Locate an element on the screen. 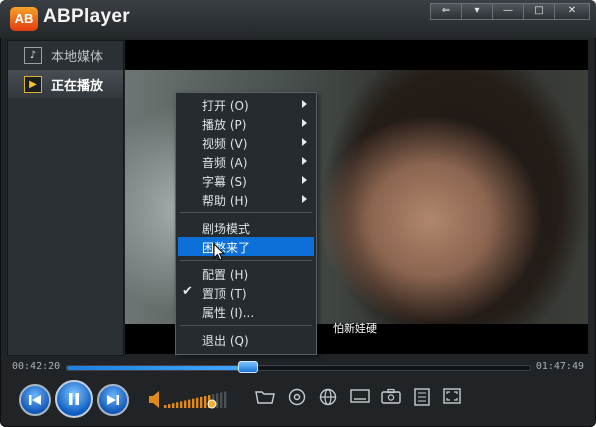  menu-dropdown-icon: ▾ is located at coordinates (477, 10).